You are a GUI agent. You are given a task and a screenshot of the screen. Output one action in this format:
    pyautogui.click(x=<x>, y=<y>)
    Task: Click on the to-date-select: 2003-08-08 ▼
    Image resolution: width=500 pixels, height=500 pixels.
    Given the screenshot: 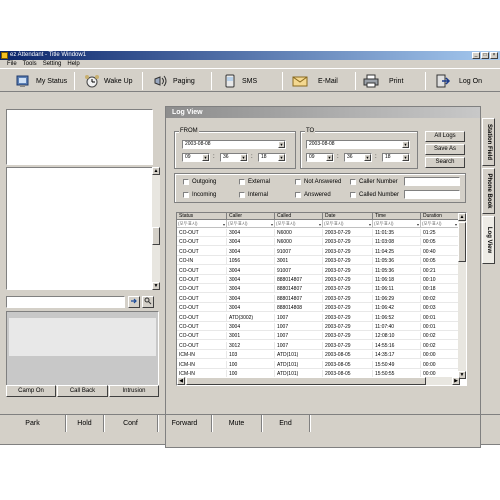 What is the action you would take?
    pyautogui.click(x=358, y=144)
    